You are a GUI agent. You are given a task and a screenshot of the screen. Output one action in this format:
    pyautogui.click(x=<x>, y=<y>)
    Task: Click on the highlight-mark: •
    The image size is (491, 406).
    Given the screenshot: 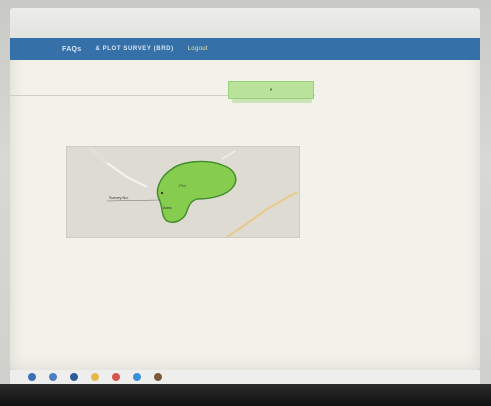 What is the action you would take?
    pyautogui.click(x=271, y=90)
    